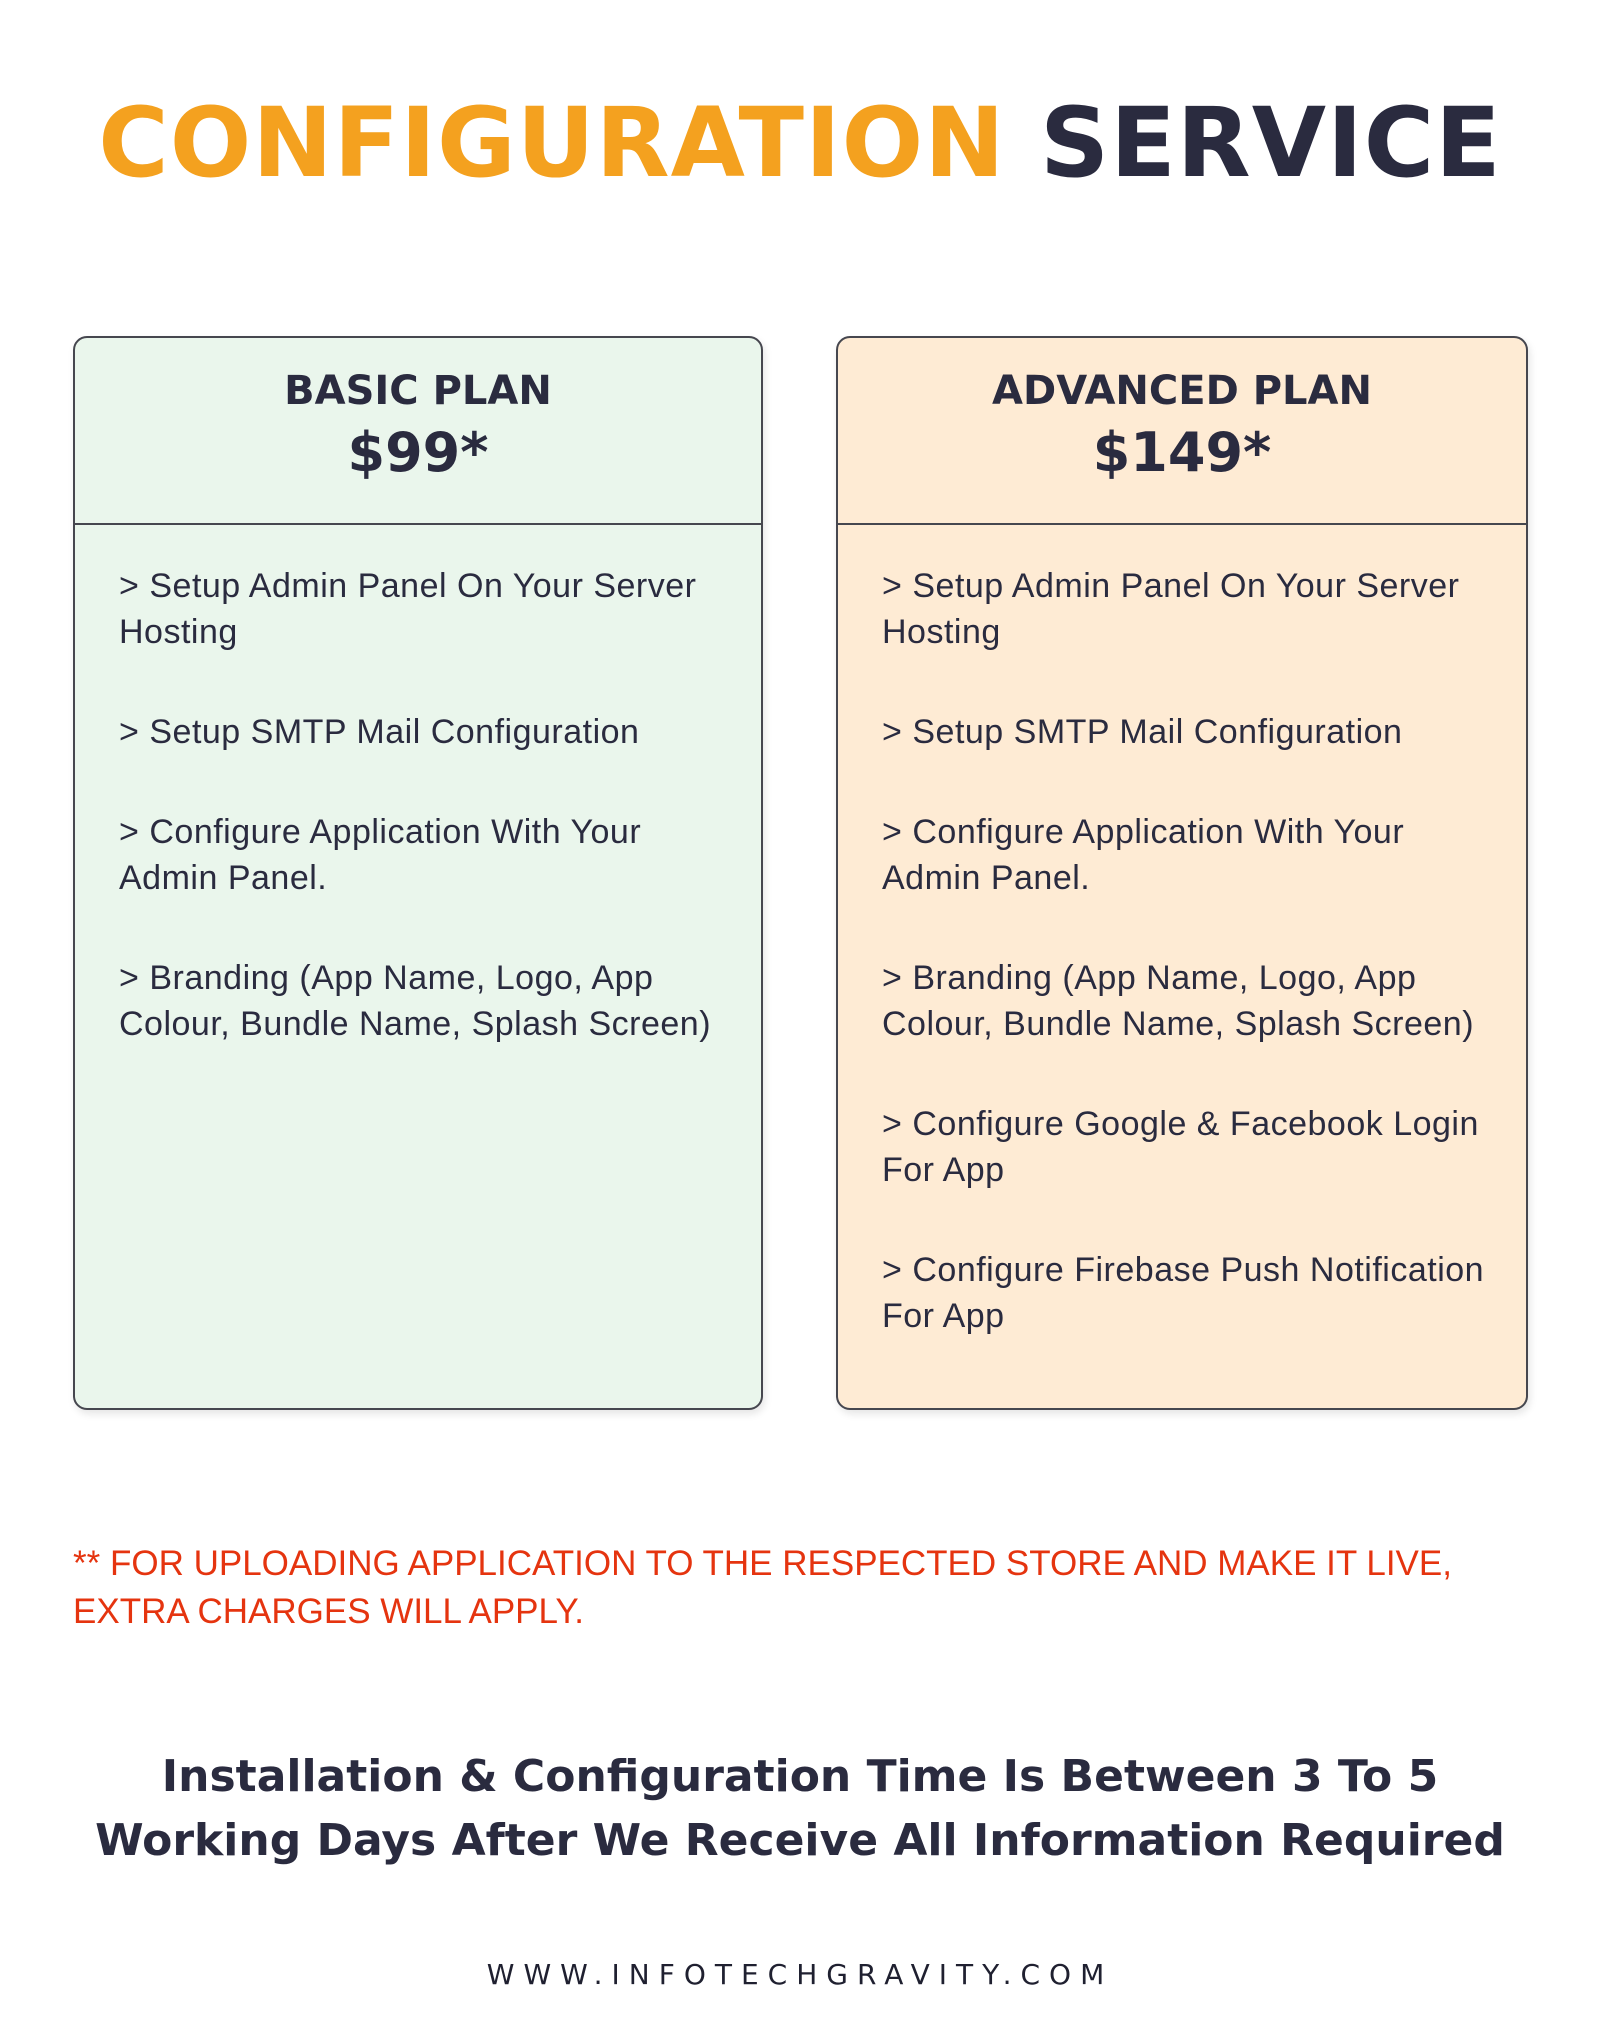 This screenshot has width=1600, height=2030. What do you see at coordinates (418, 391) in the screenshot?
I see `plan-name: BASIC PLAN` at bounding box center [418, 391].